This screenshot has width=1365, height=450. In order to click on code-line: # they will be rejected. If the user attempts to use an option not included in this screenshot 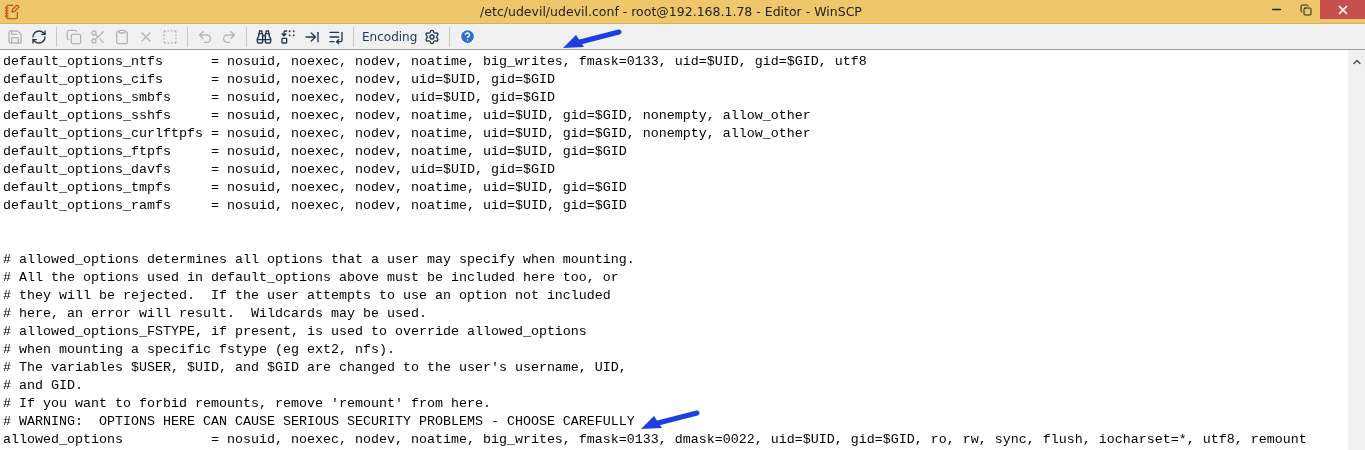, I will do `click(307, 295)`.